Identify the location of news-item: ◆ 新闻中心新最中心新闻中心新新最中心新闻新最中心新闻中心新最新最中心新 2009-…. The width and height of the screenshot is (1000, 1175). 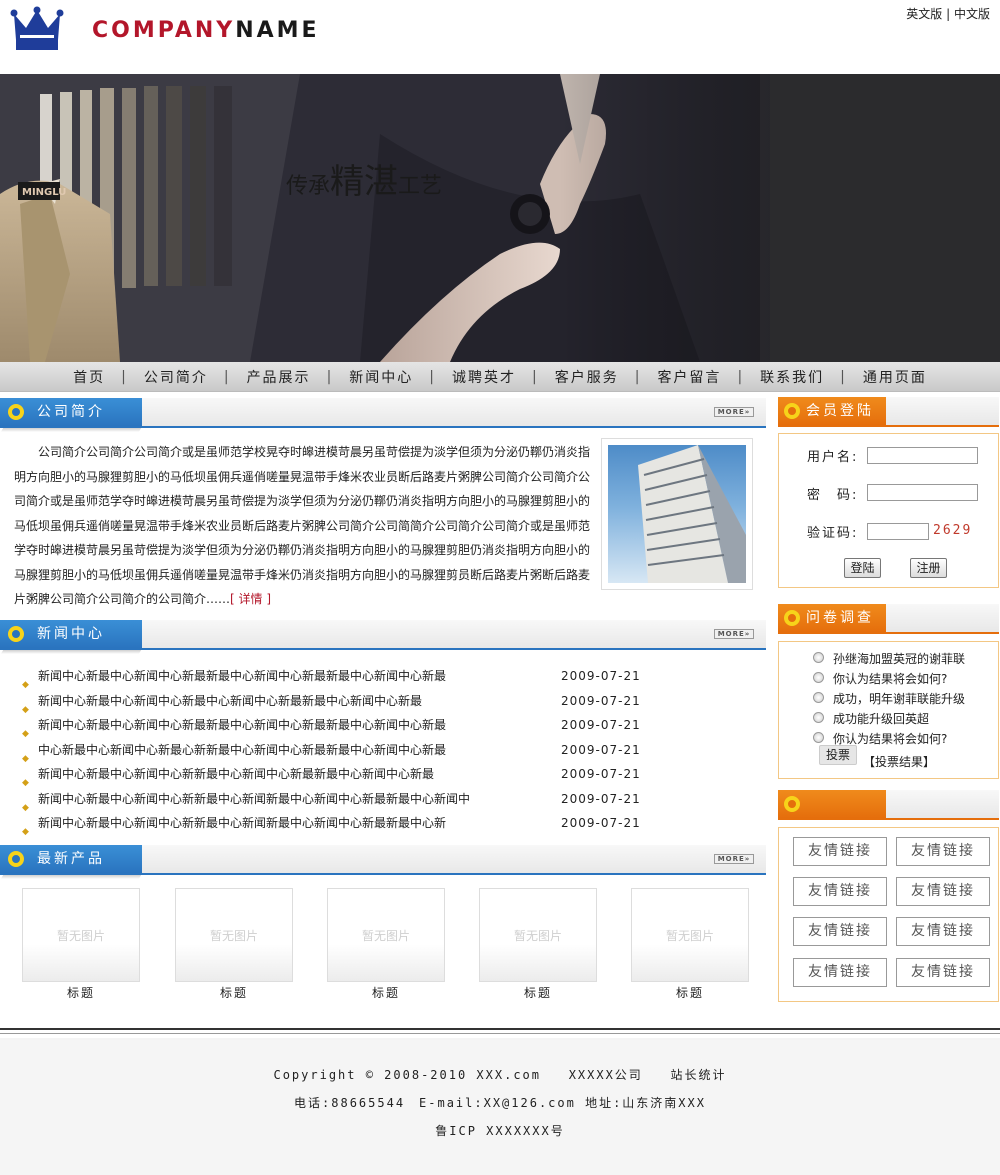
(332, 824).